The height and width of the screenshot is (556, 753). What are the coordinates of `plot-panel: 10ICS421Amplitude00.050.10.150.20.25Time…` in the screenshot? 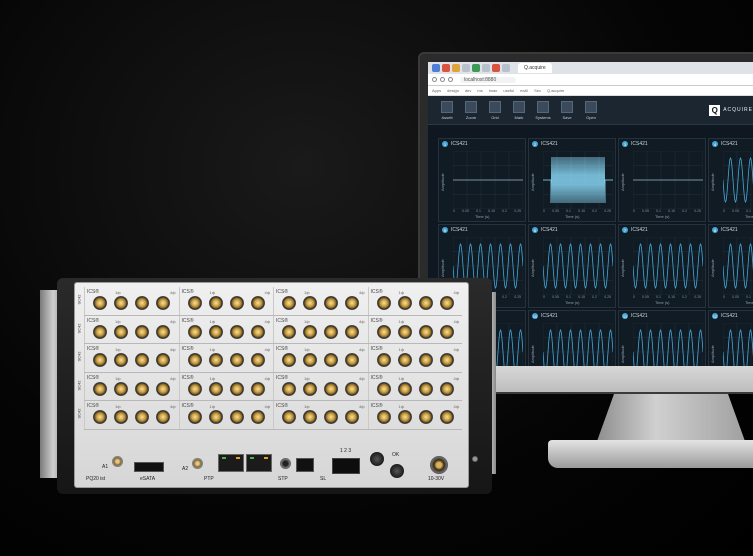 It's located at (572, 338).